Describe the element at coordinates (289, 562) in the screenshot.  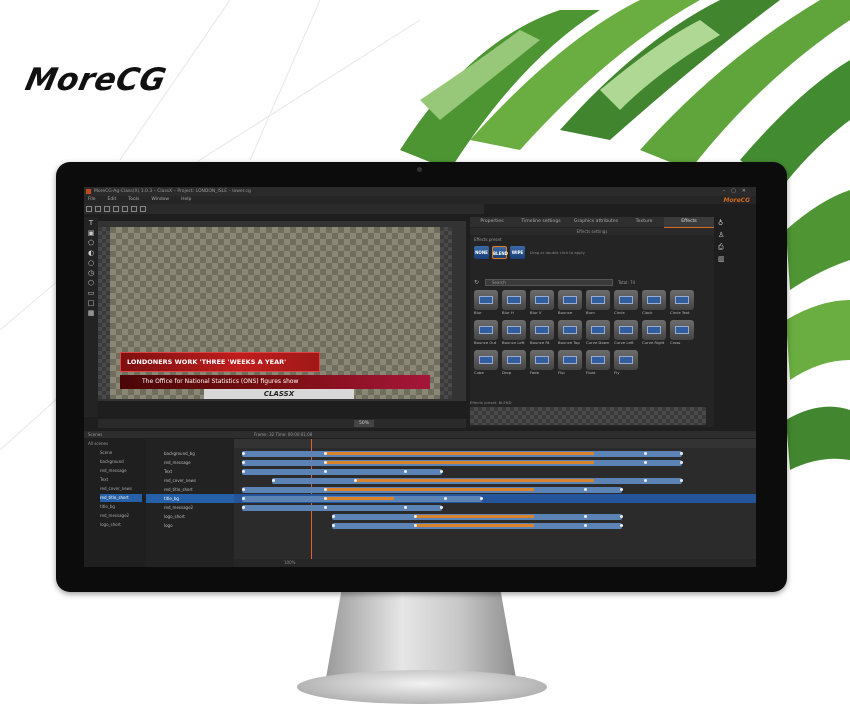
I see `timeline-zoom: 100%` at that location.